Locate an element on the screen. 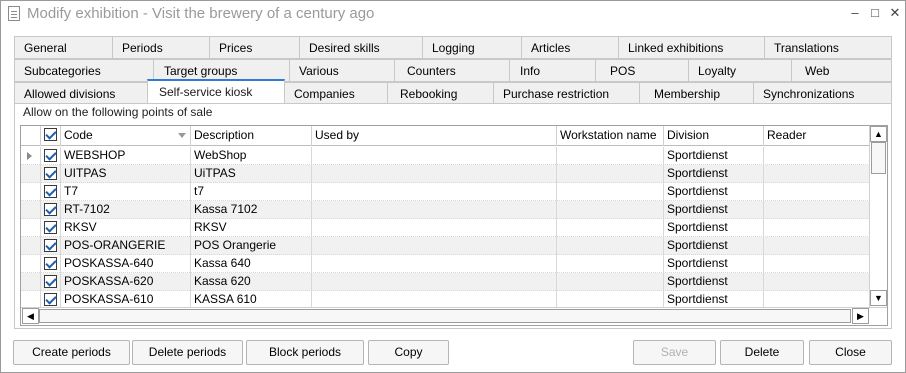 The width and height of the screenshot is (906, 373). cell-code: POSKASSA-620 is located at coordinates (126, 282).